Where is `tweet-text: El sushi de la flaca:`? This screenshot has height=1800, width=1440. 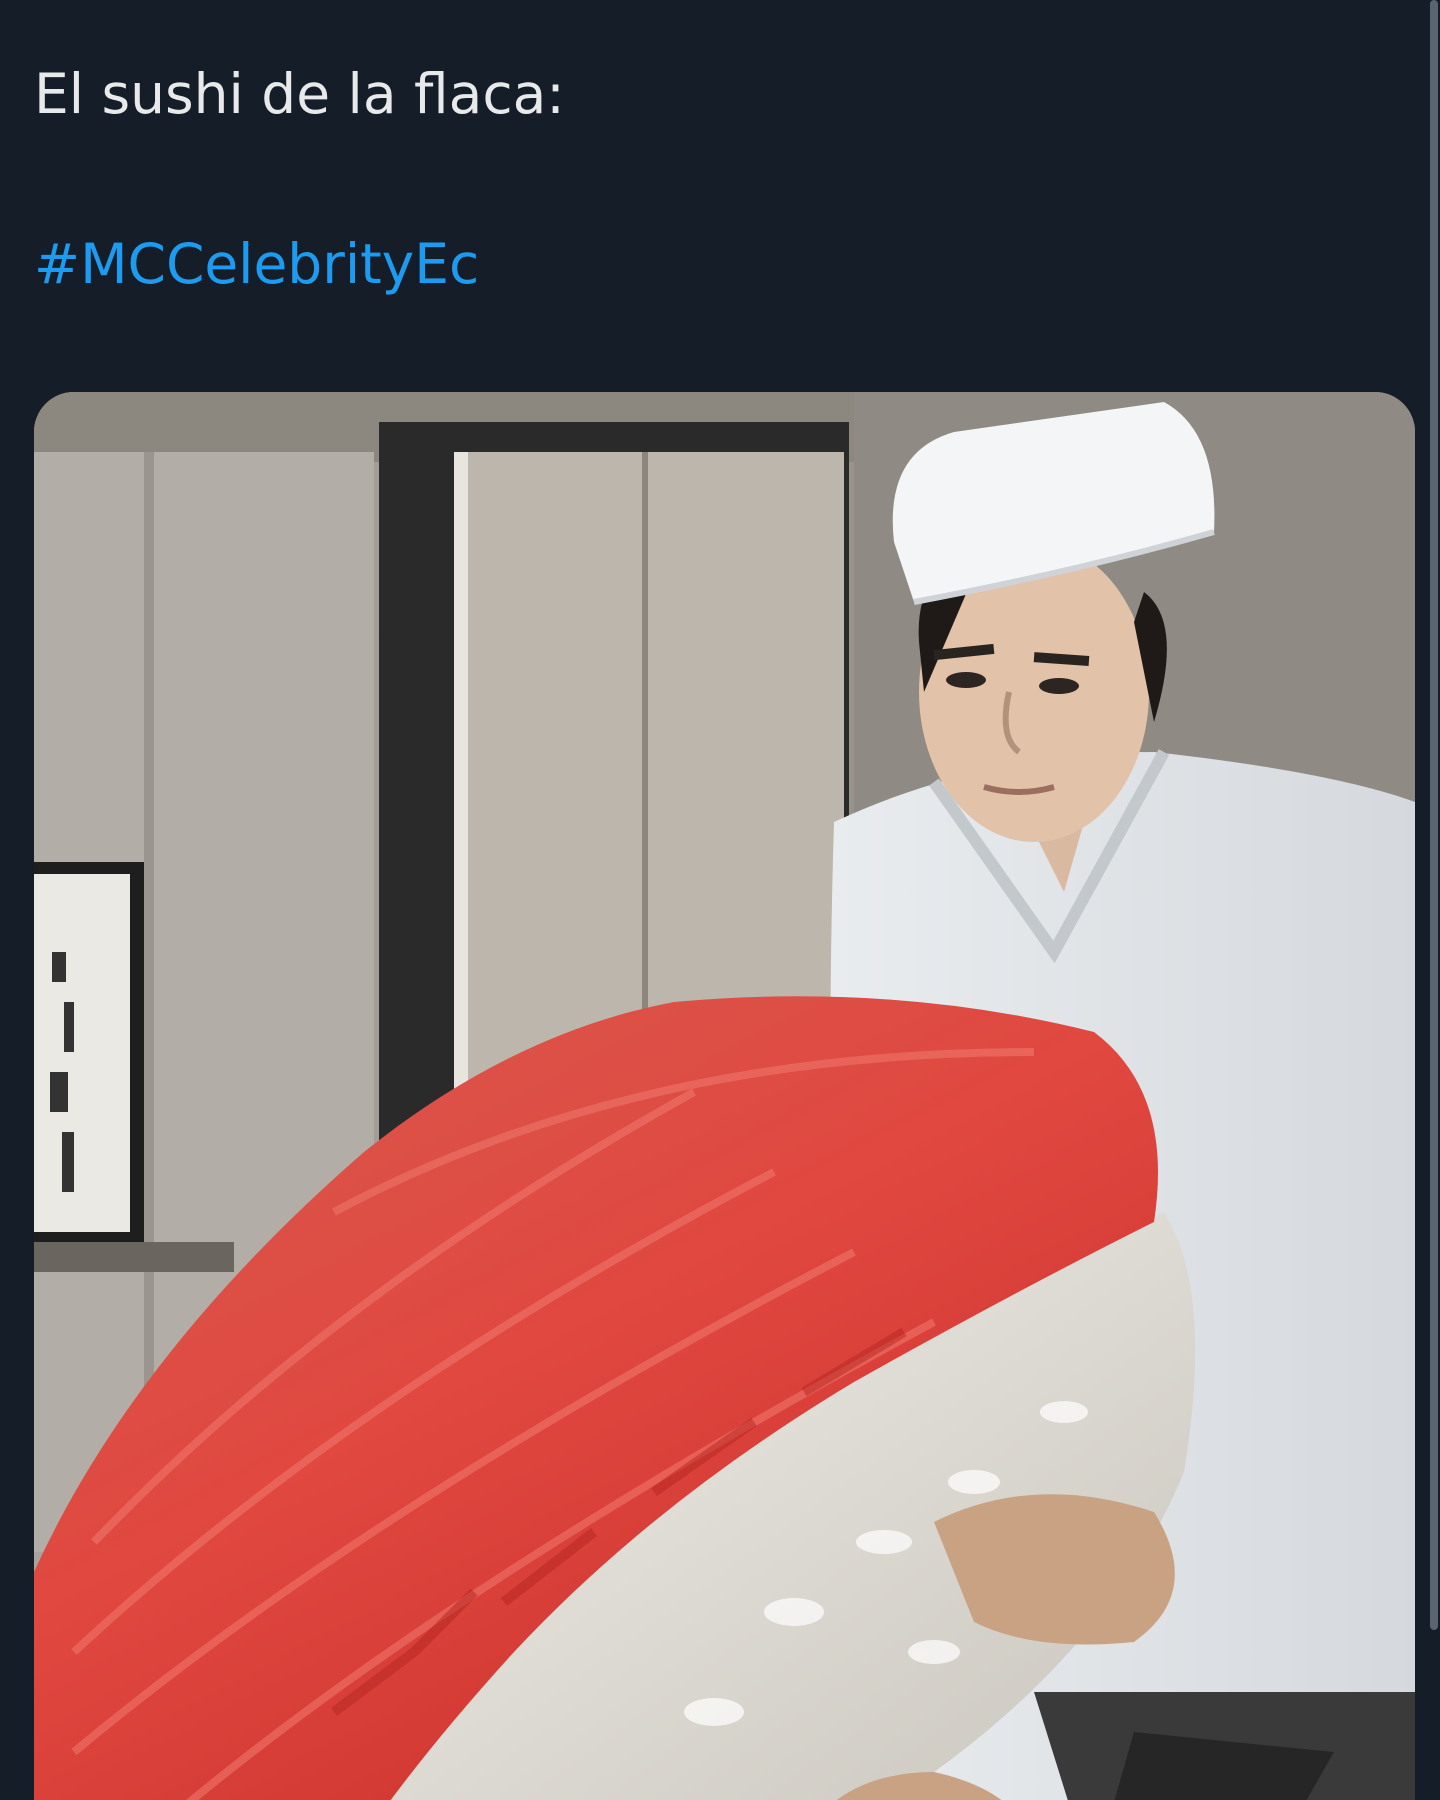
tweet-text: El sushi de la flaca: is located at coordinates (299, 94).